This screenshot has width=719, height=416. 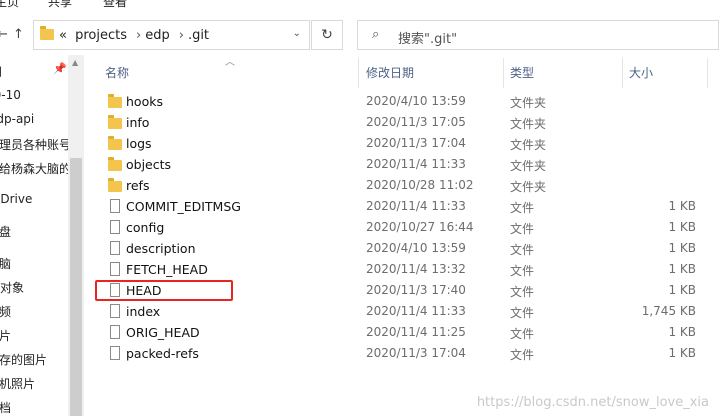 I want to click on nav-item-edp-api: edp-api, so click(x=17, y=119).